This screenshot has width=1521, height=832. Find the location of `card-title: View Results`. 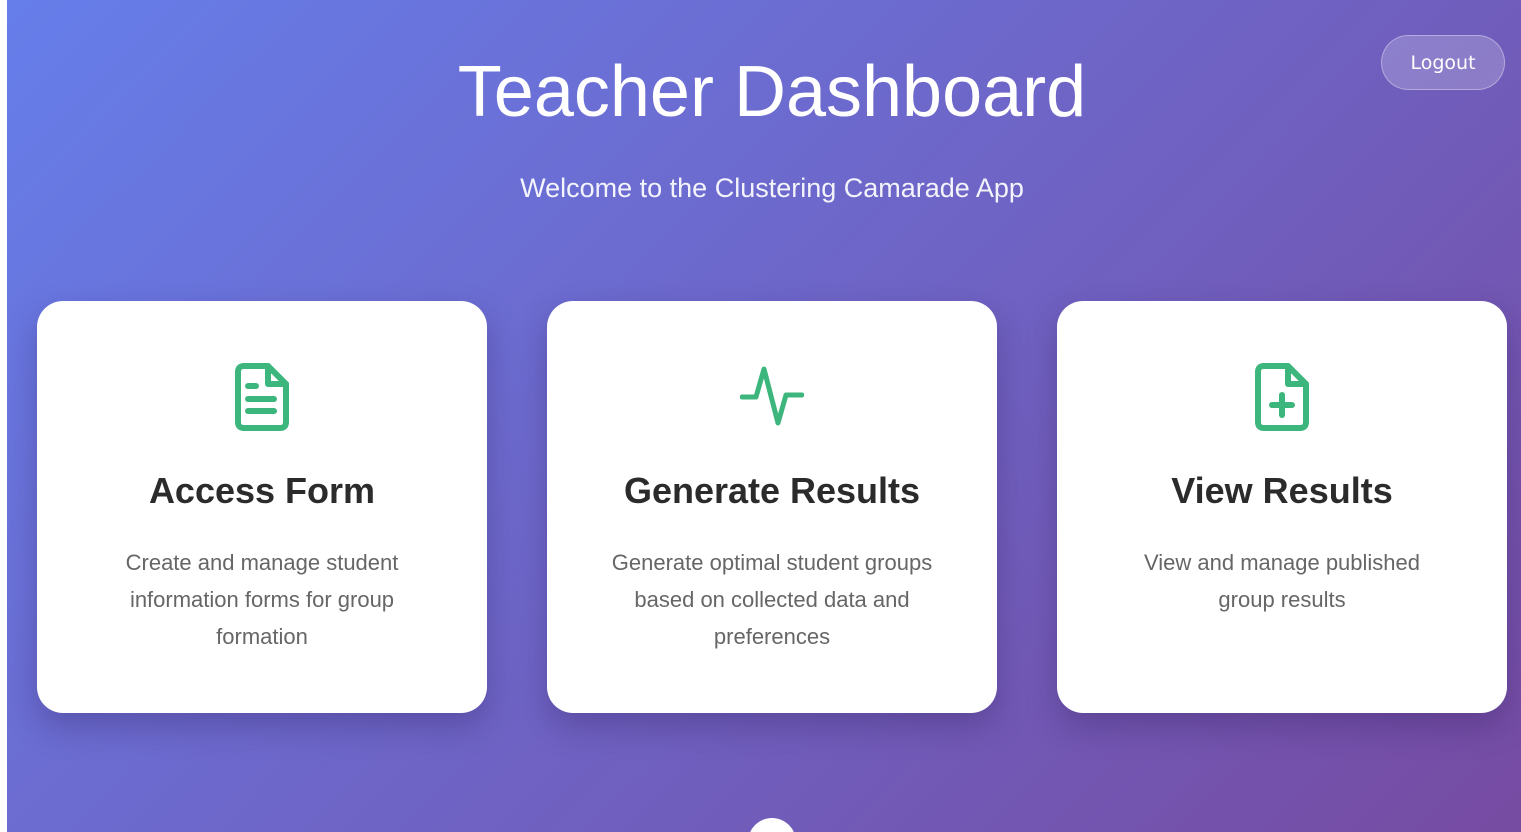

card-title: View Results is located at coordinates (1282, 490).